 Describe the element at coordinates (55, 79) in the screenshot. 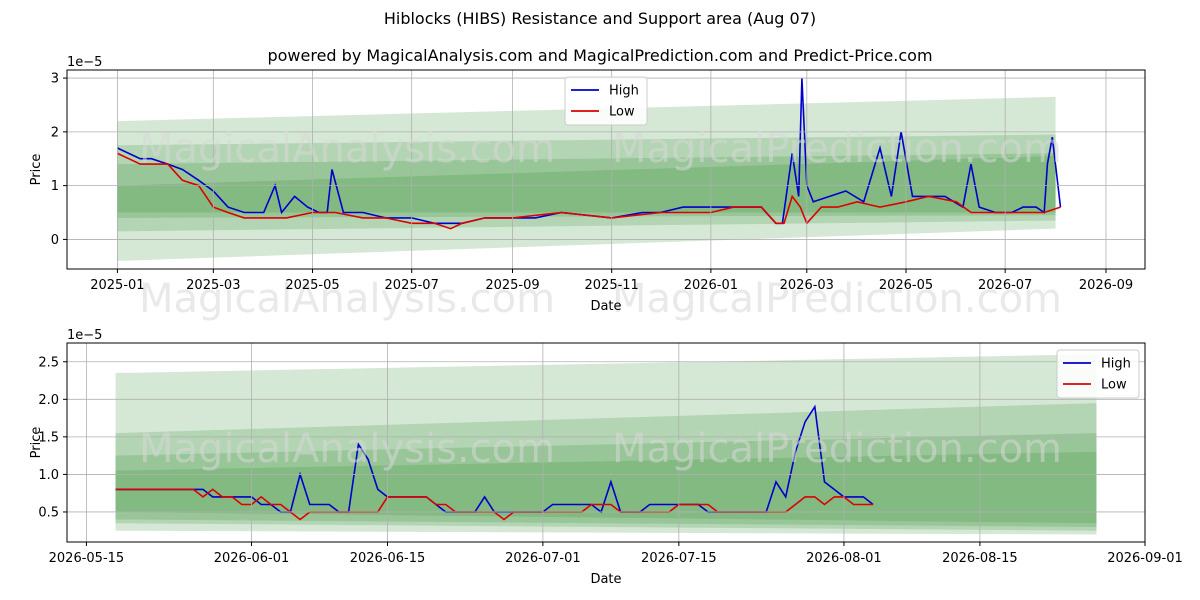

I see `y-tick-label: 3` at that location.